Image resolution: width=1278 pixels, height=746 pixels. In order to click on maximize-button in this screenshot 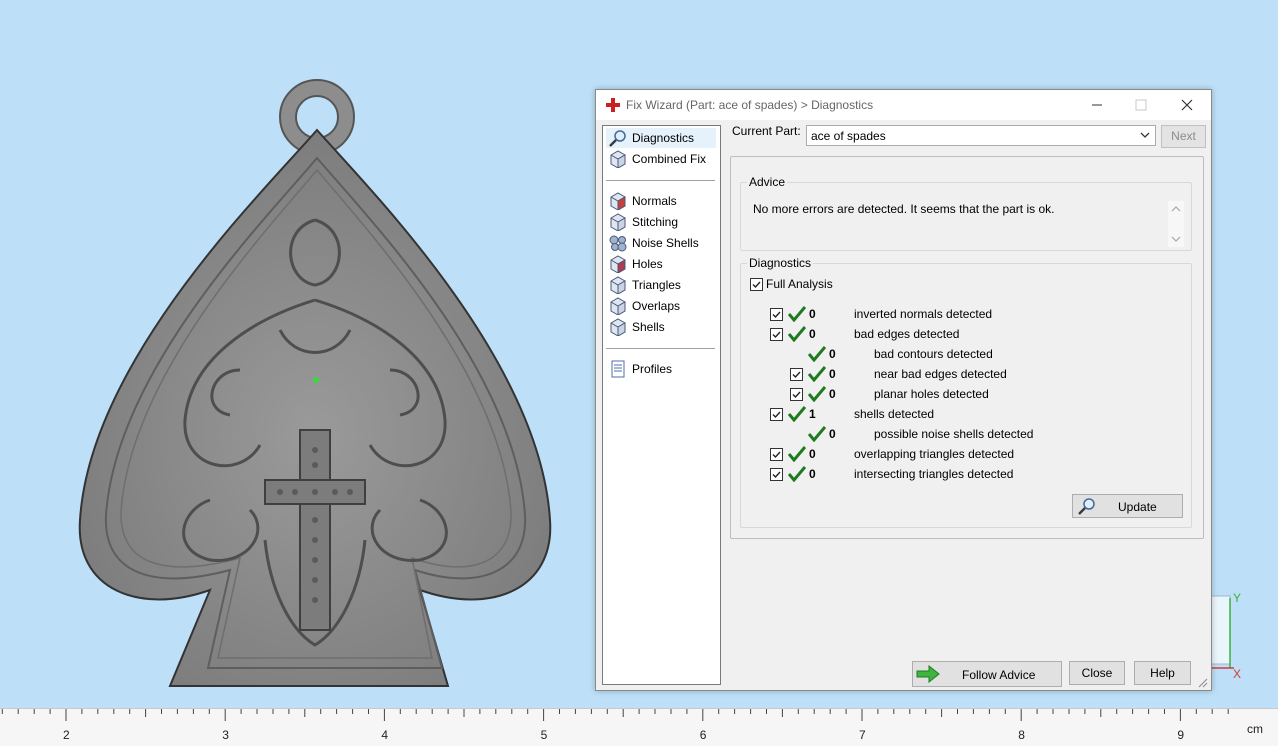, I will do `click(1141, 105)`.